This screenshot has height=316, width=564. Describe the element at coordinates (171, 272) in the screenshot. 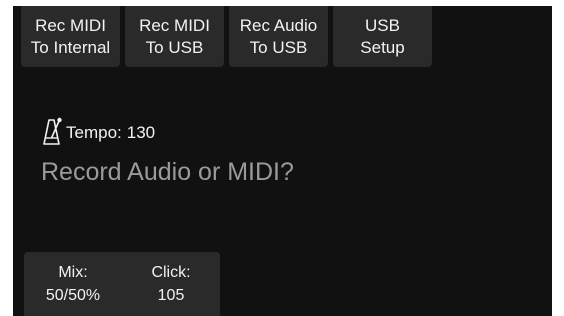

I see `click-label: Click:` at that location.